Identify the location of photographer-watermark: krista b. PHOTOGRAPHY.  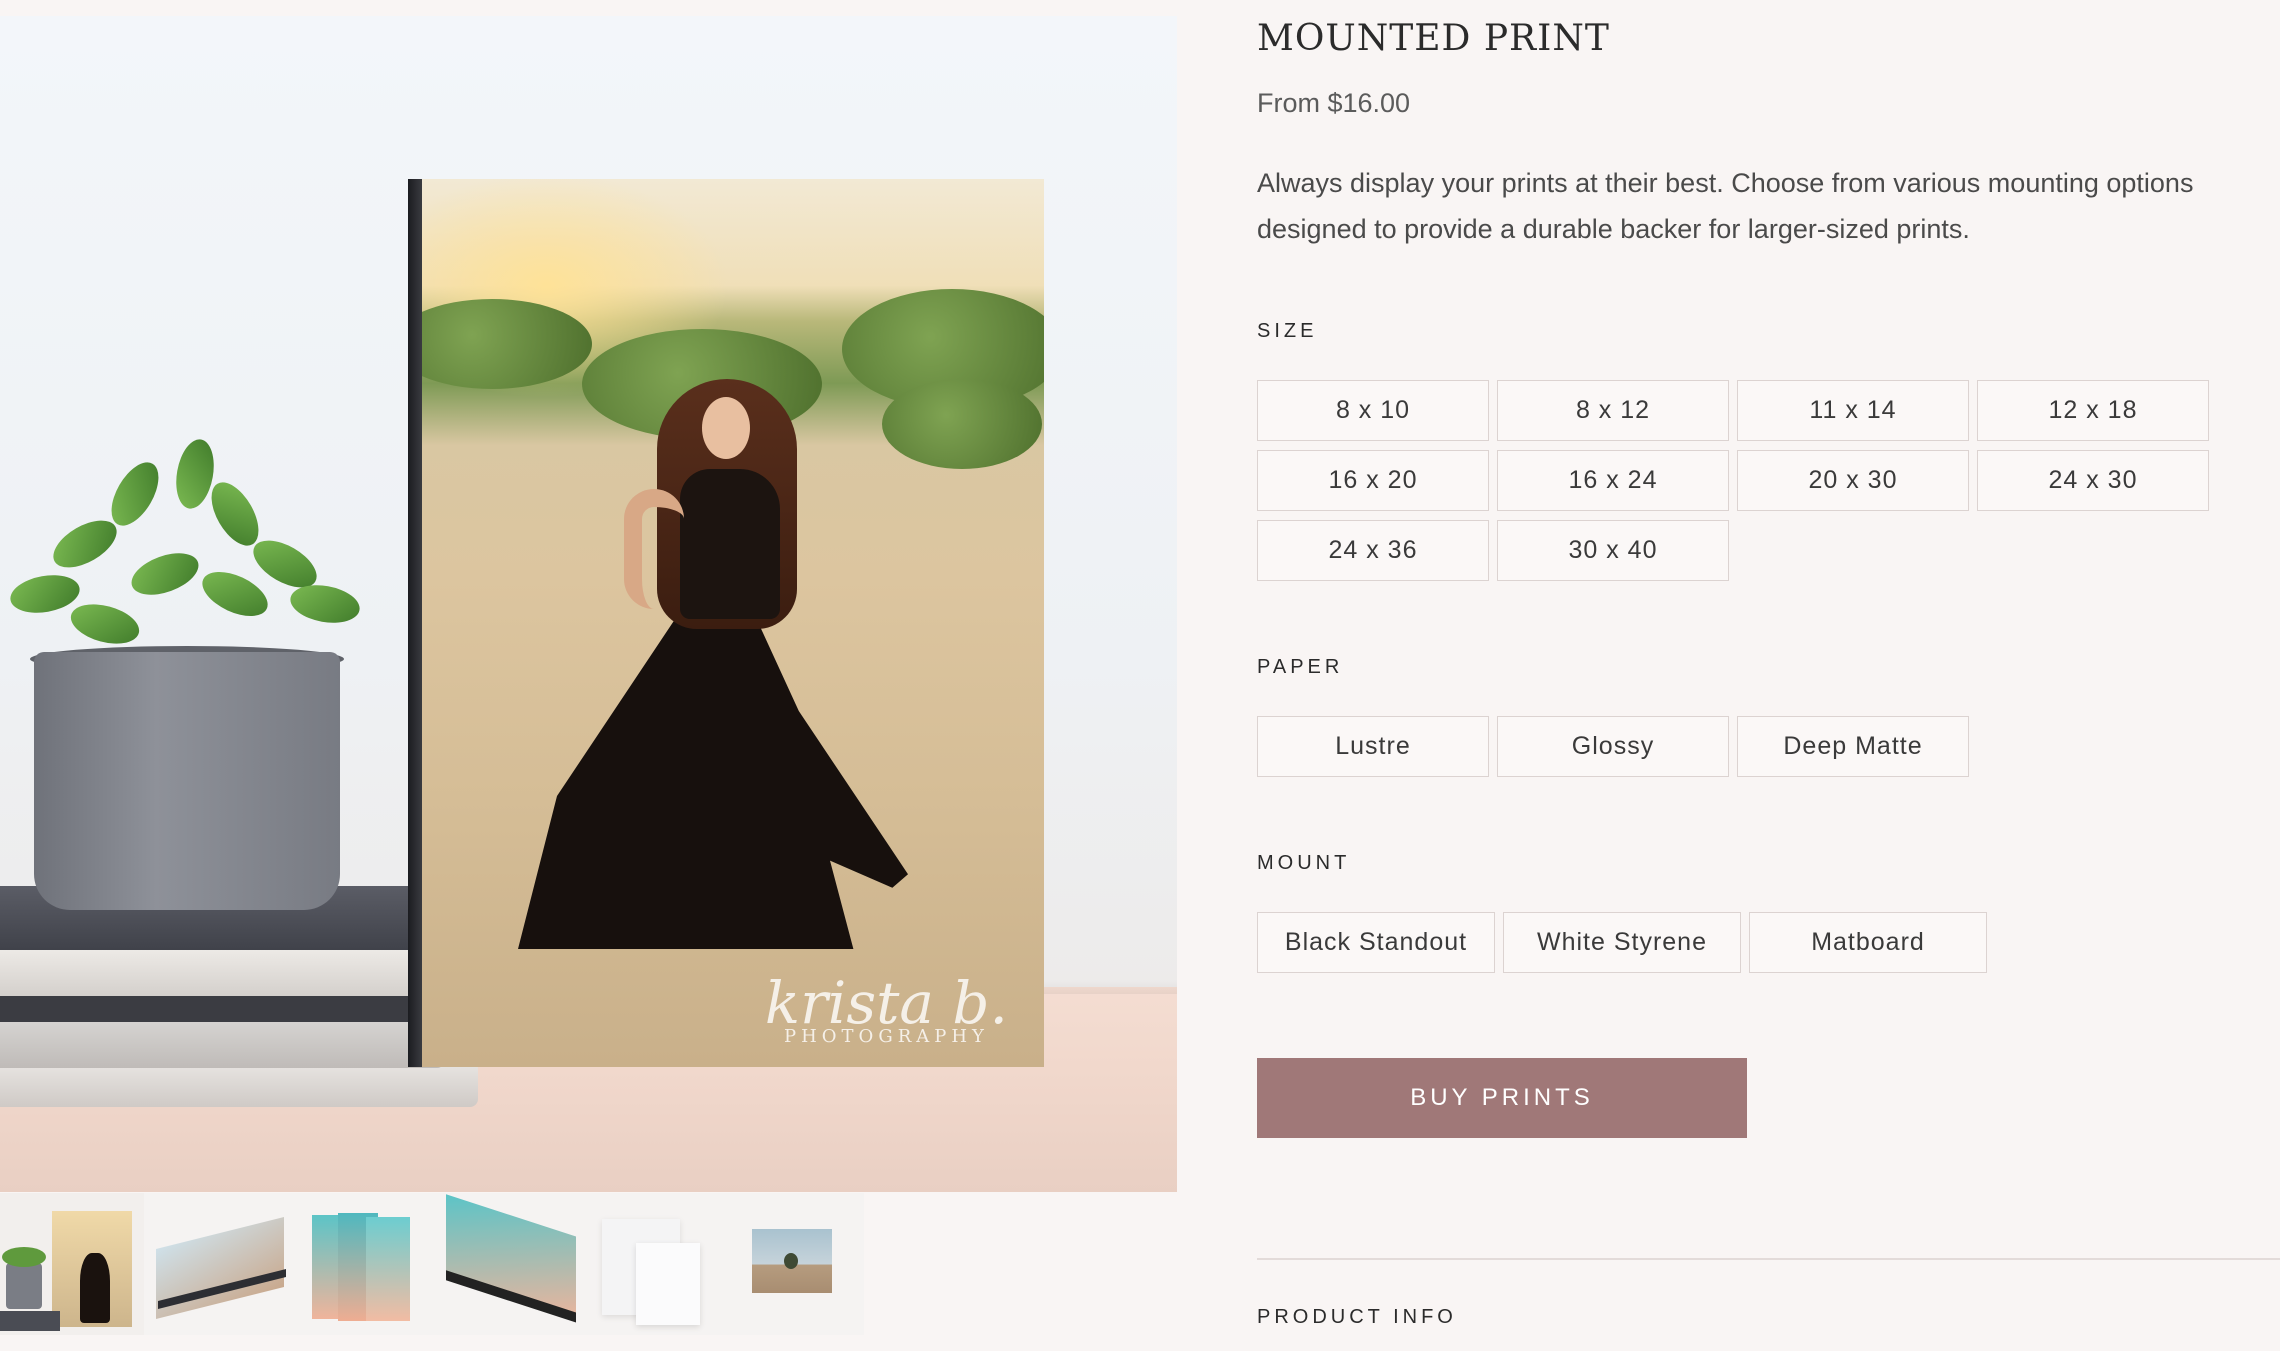
(886, 1007).